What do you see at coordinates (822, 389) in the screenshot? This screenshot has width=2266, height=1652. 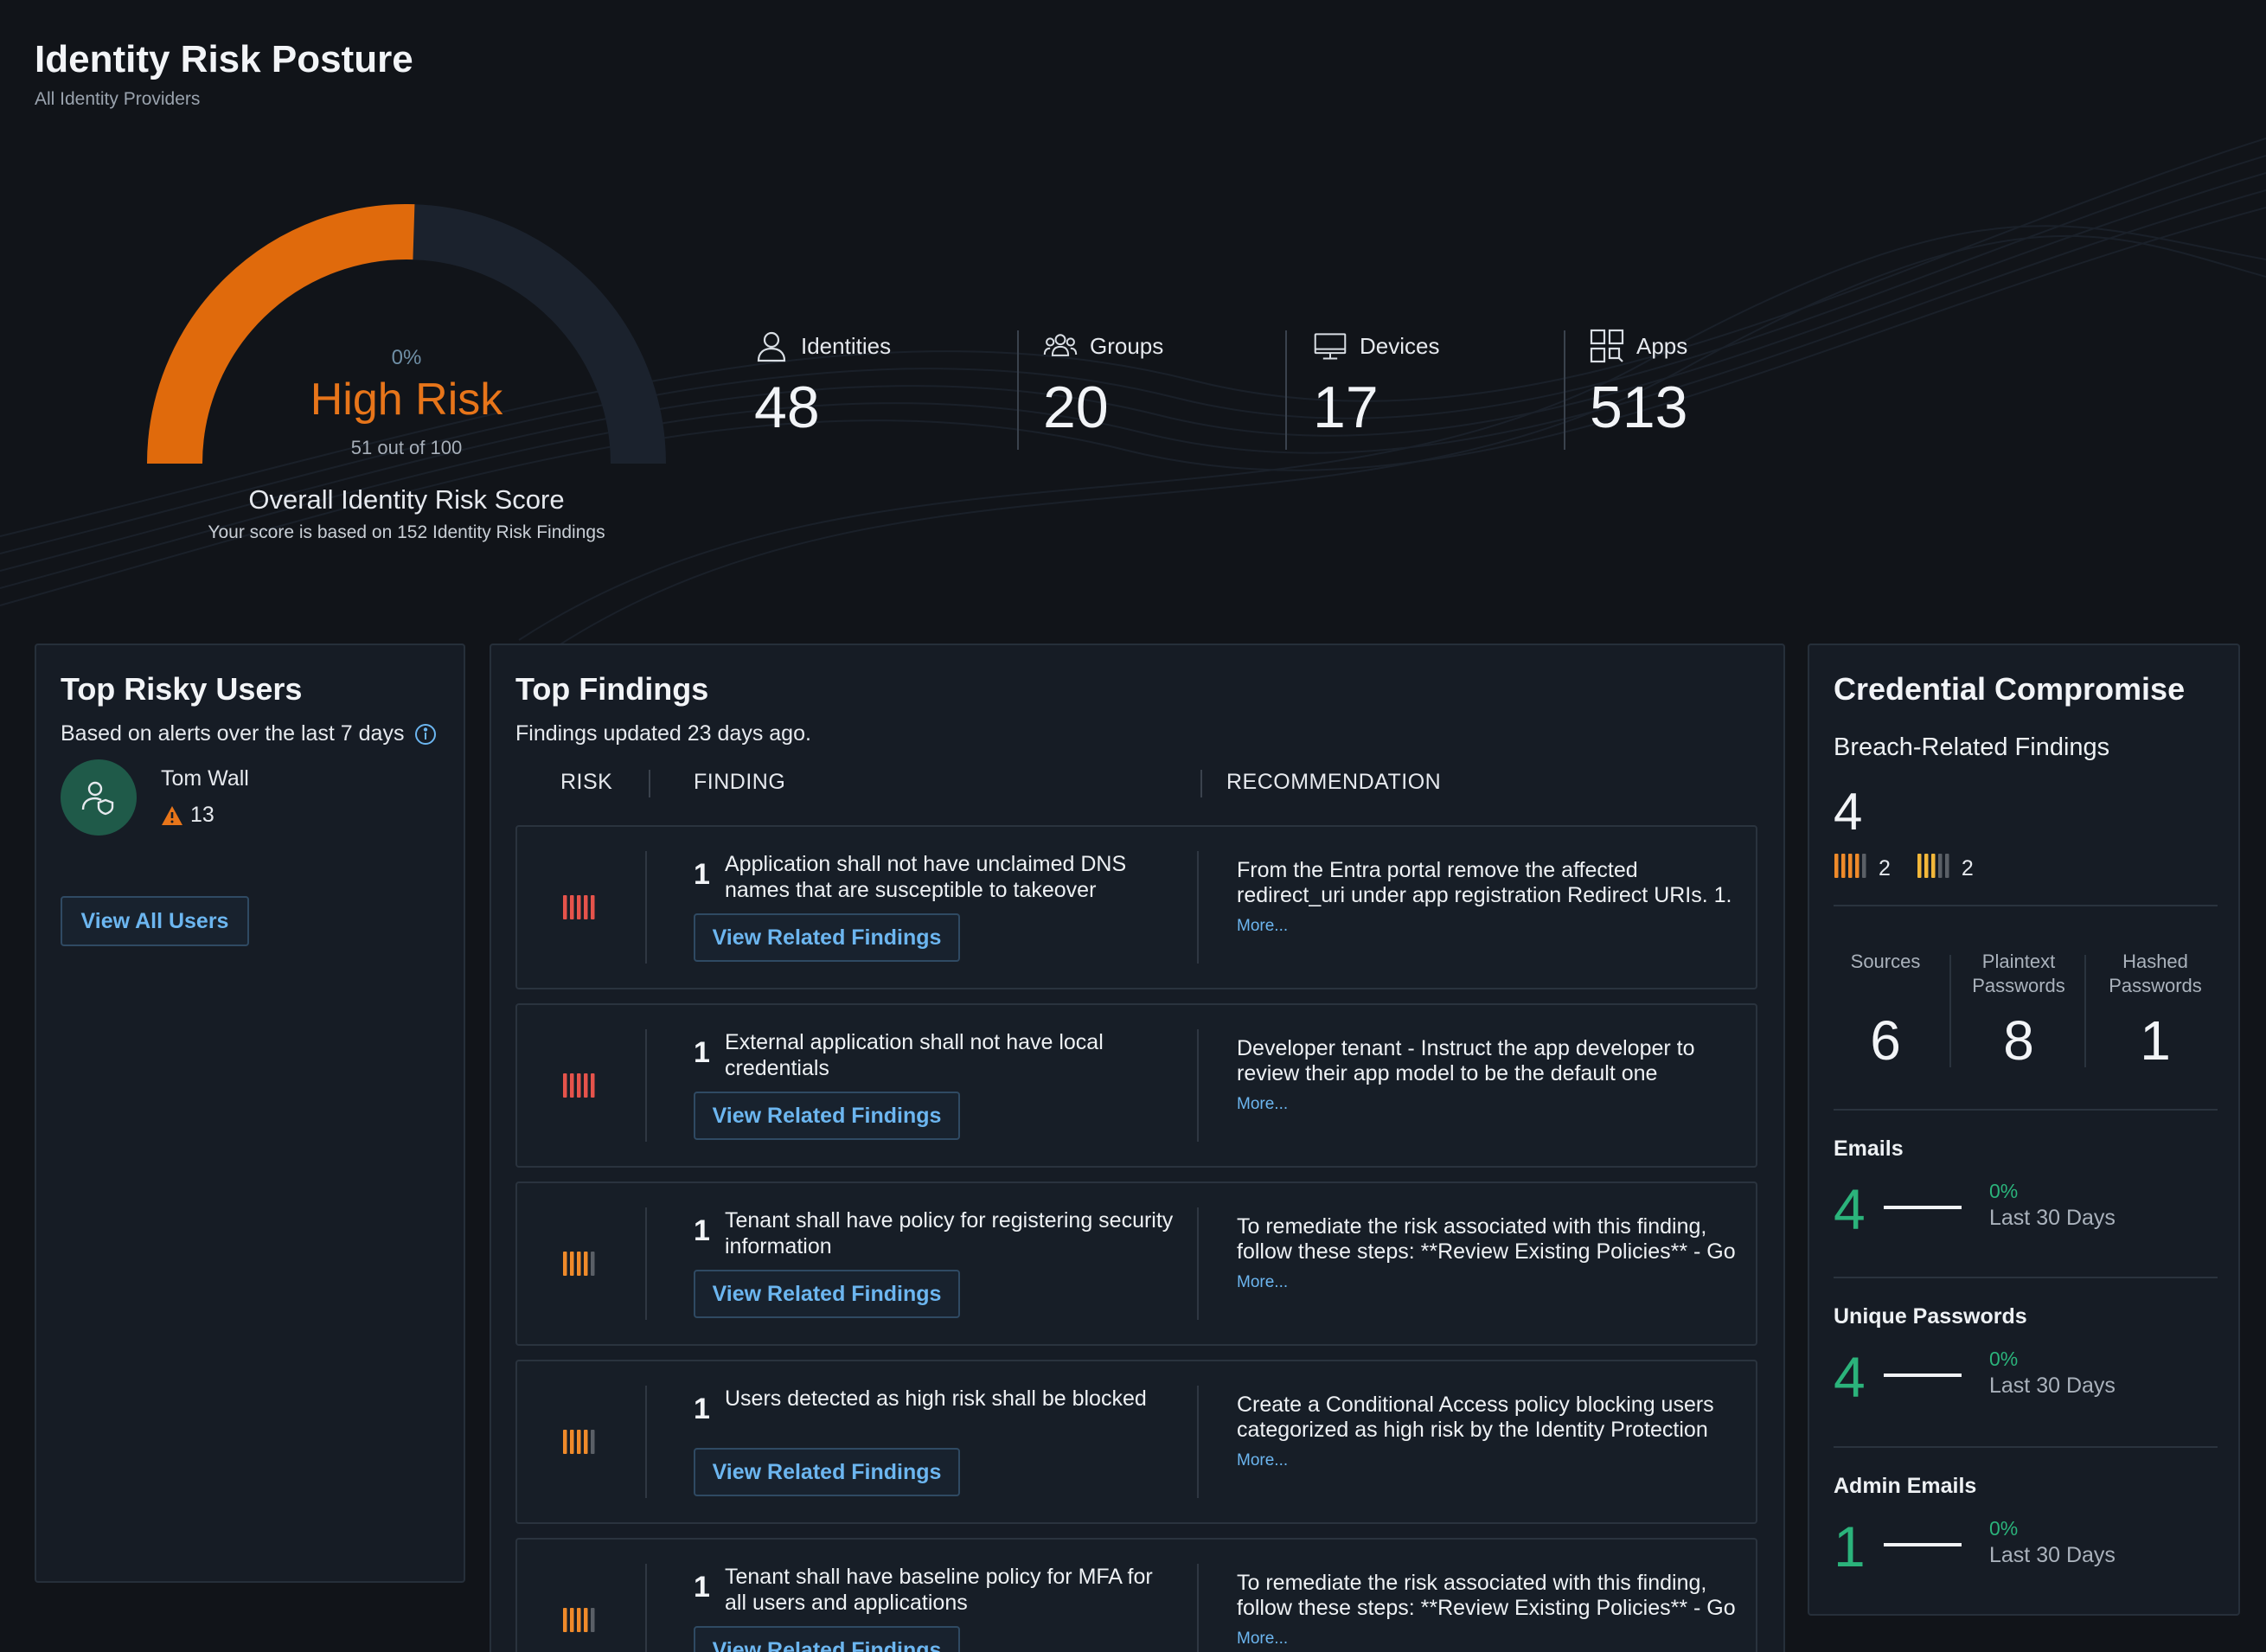 I see `stat-identities: Identities 48` at bounding box center [822, 389].